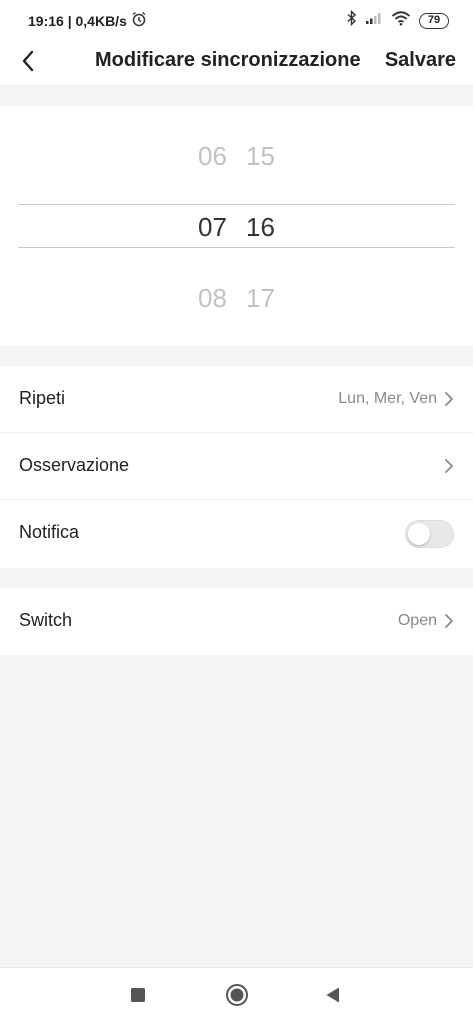 The width and height of the screenshot is (473, 1024). What do you see at coordinates (236, 156) in the screenshot?
I see `picker-row-previous: 06 15` at bounding box center [236, 156].